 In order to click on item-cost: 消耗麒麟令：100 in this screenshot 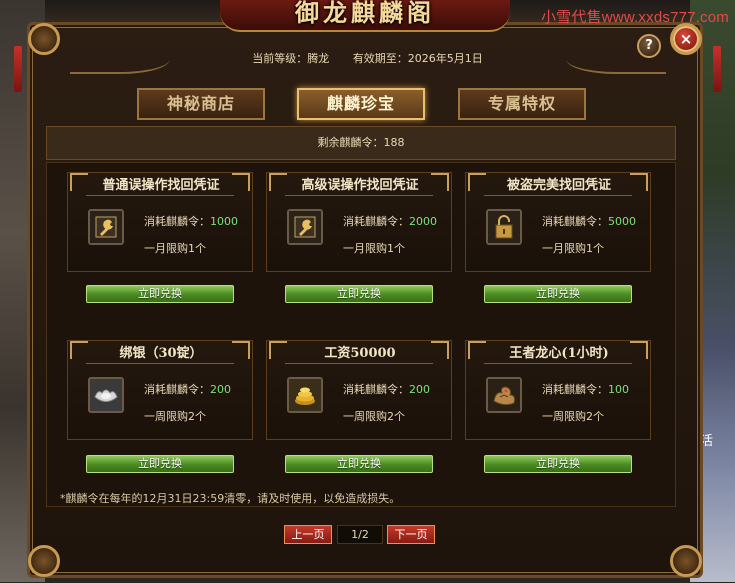, I will do `click(585, 389)`.